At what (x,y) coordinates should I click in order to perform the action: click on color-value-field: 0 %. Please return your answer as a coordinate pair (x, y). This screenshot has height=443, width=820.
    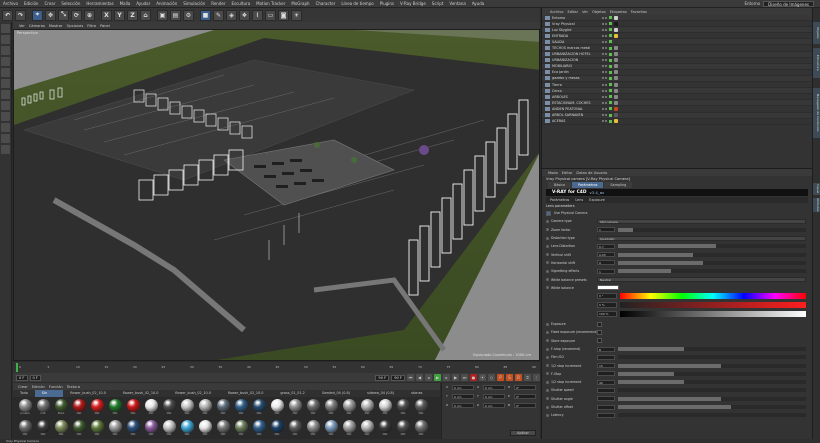
    Looking at the image, I should click on (607, 304).